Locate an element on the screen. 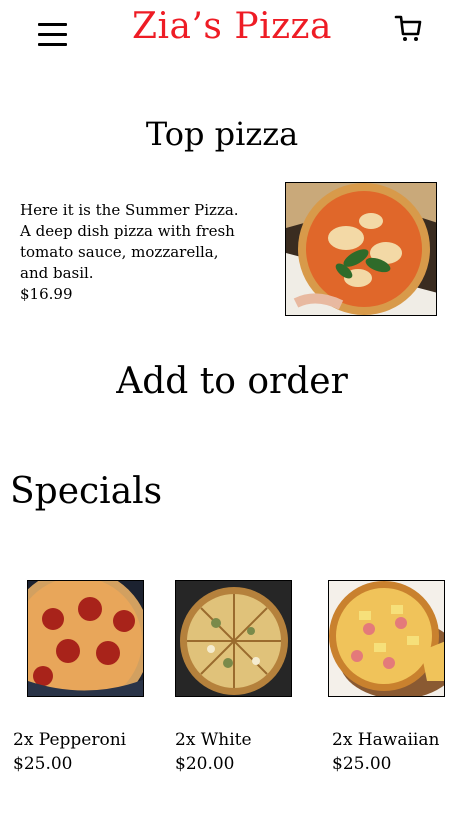  top-pizza-price: $16.99 is located at coordinates (46, 294).